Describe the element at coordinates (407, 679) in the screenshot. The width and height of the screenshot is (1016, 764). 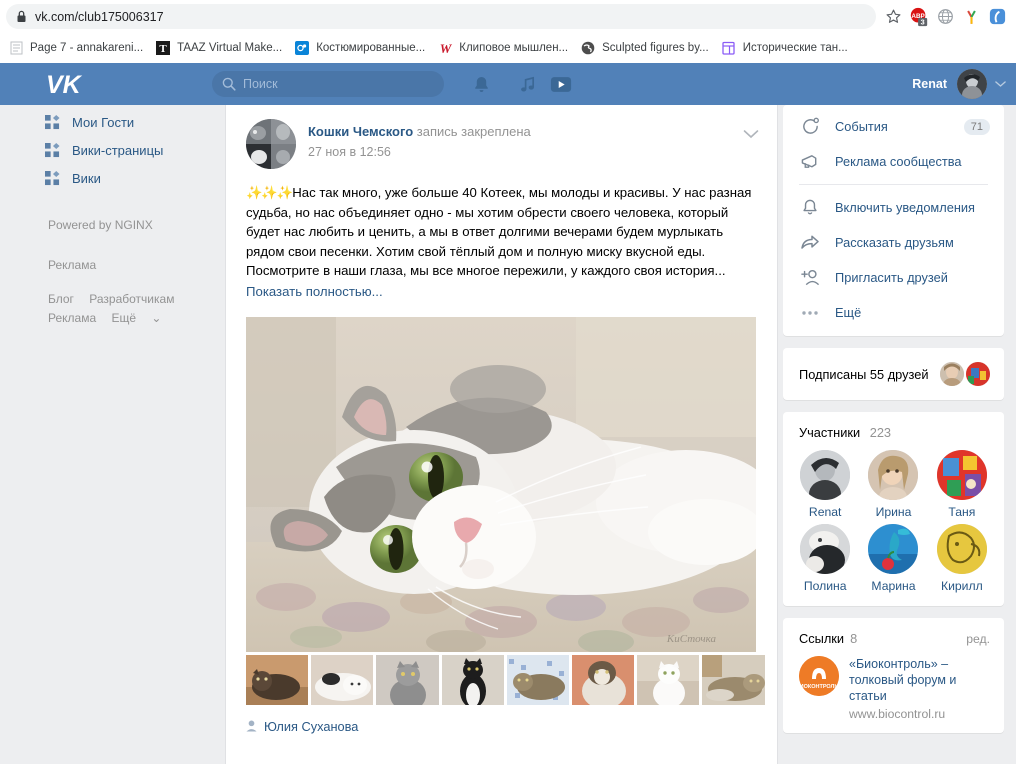
I see `grey-tabby-sitting-thumb` at that location.